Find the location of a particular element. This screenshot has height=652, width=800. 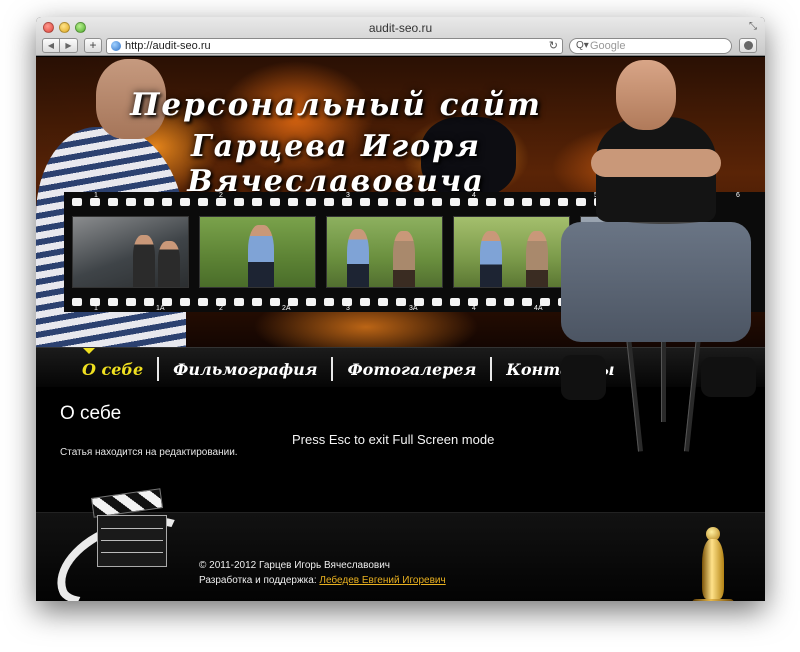

frame-label: 1 is located at coordinates (96, 308).